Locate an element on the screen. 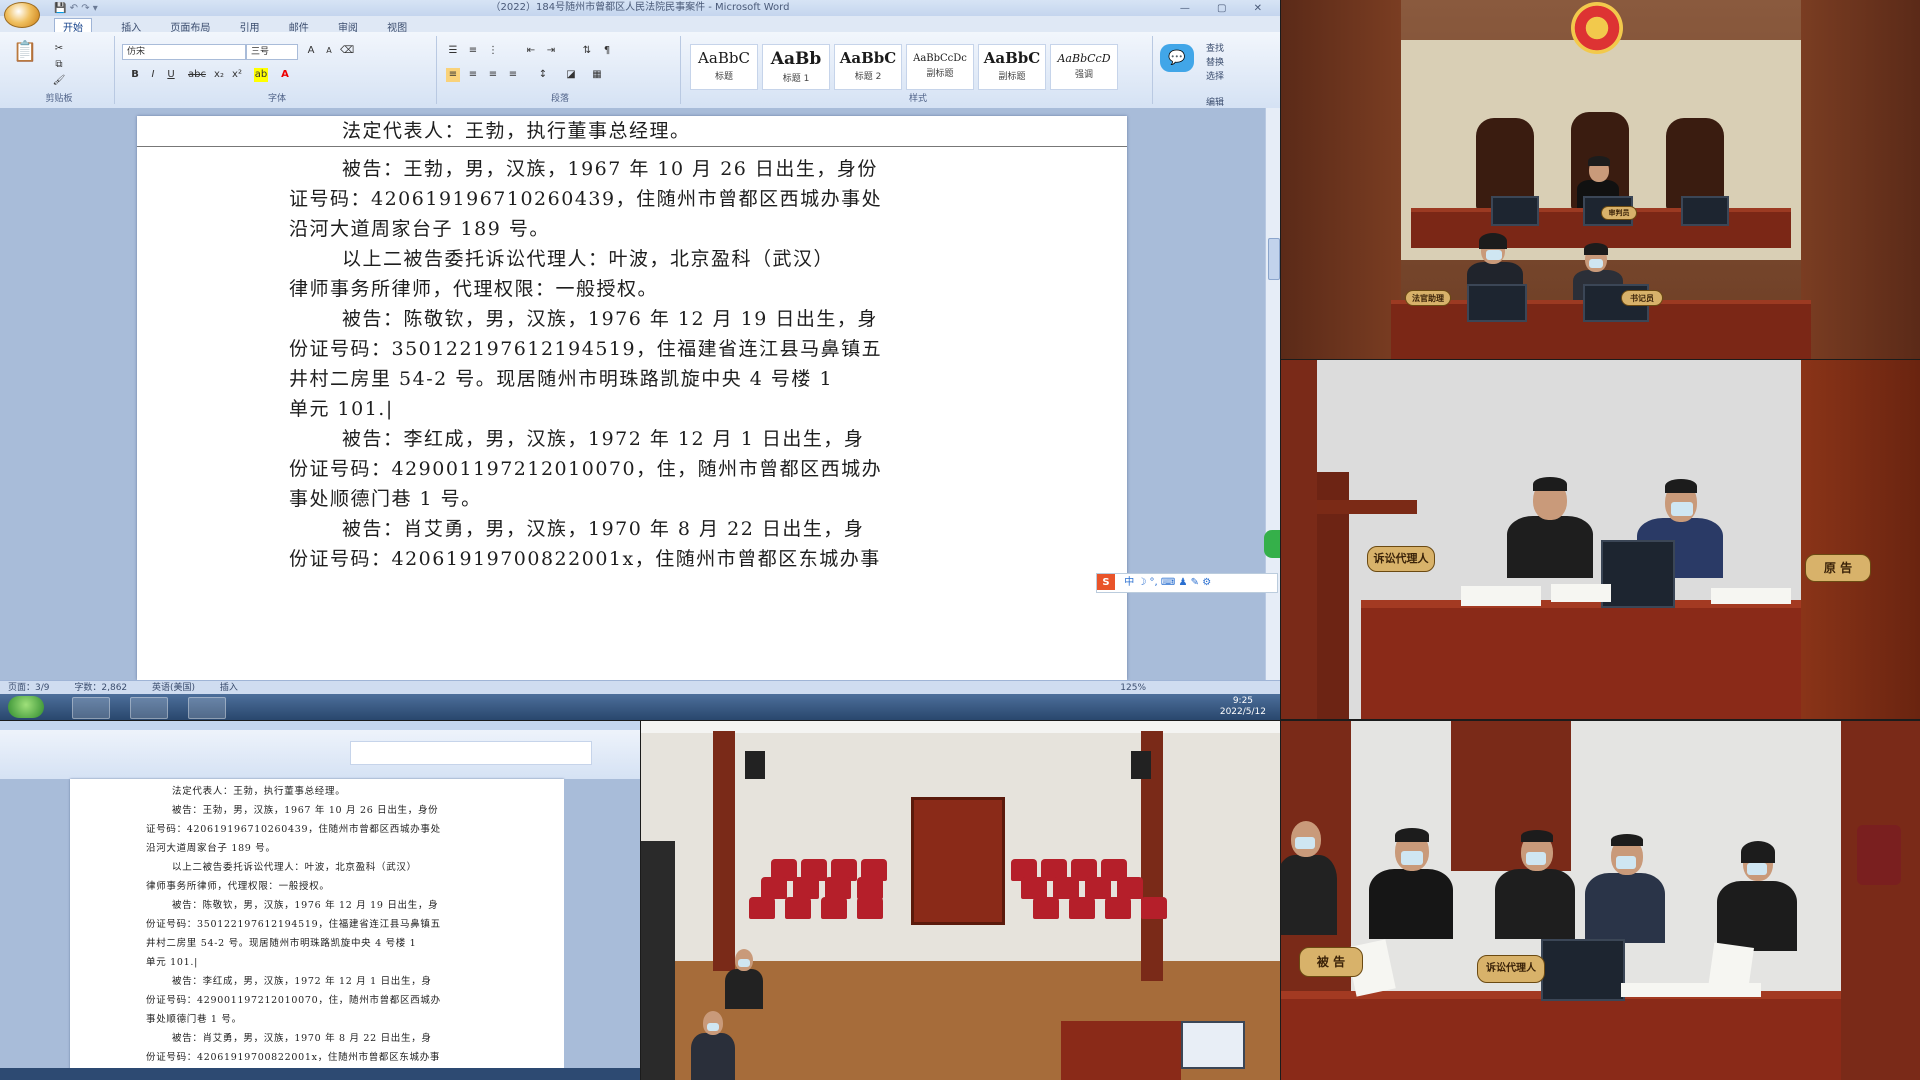  system-clock: 9:25 2022/5/12 is located at coordinates (1243, 707).